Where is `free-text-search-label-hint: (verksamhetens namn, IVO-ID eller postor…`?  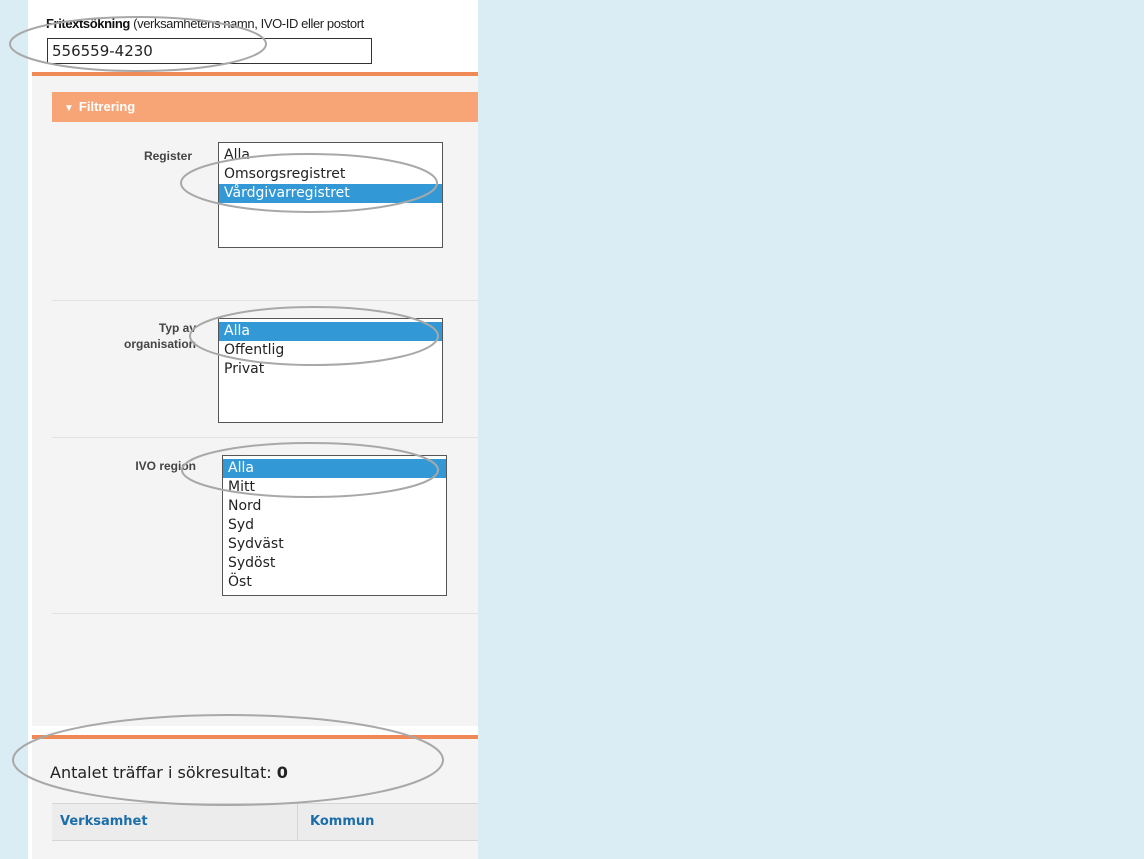 free-text-search-label-hint: (verksamhetens namn, IVO-ID eller postor… is located at coordinates (246, 23).